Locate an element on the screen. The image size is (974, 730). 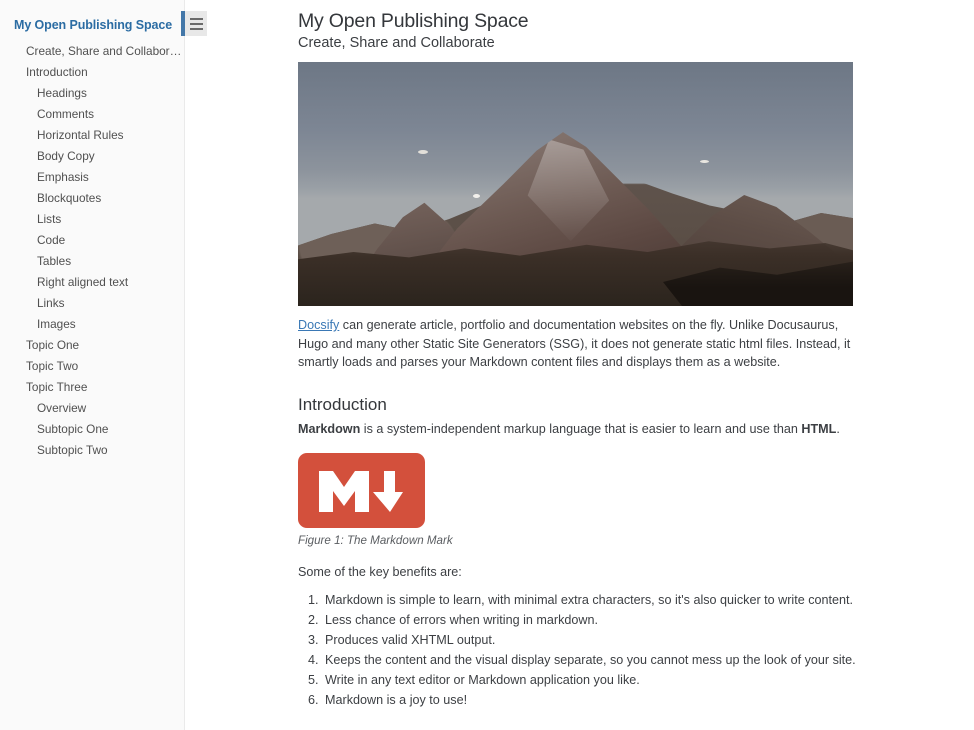
sidebar-item-topic-two: Topic Two is located at coordinates (92, 366).